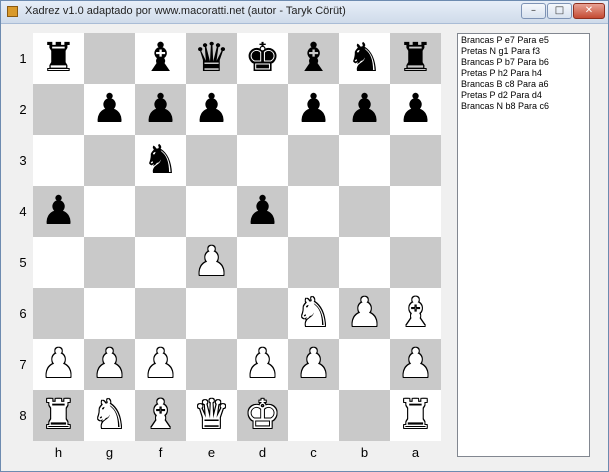 This screenshot has width=609, height=472. Describe the element at coordinates (313, 160) in the screenshot. I see `square-c3` at that location.